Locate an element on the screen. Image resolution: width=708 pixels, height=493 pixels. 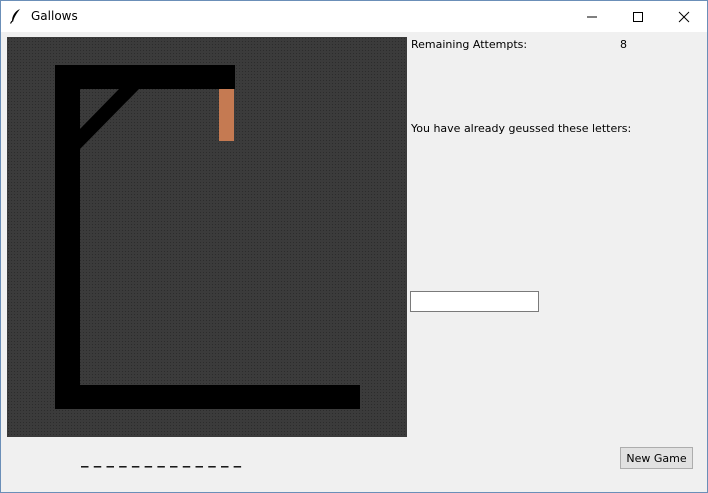
maximize-button is located at coordinates (638, 16).